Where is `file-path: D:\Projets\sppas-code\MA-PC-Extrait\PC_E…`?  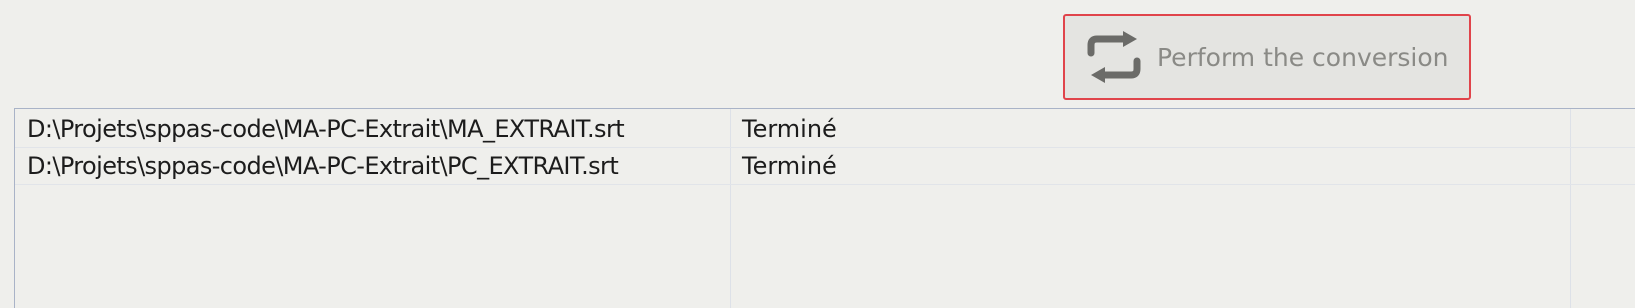
file-path: D:\Projets\sppas-code\MA-PC-Extrait\PC_E… is located at coordinates (323, 166).